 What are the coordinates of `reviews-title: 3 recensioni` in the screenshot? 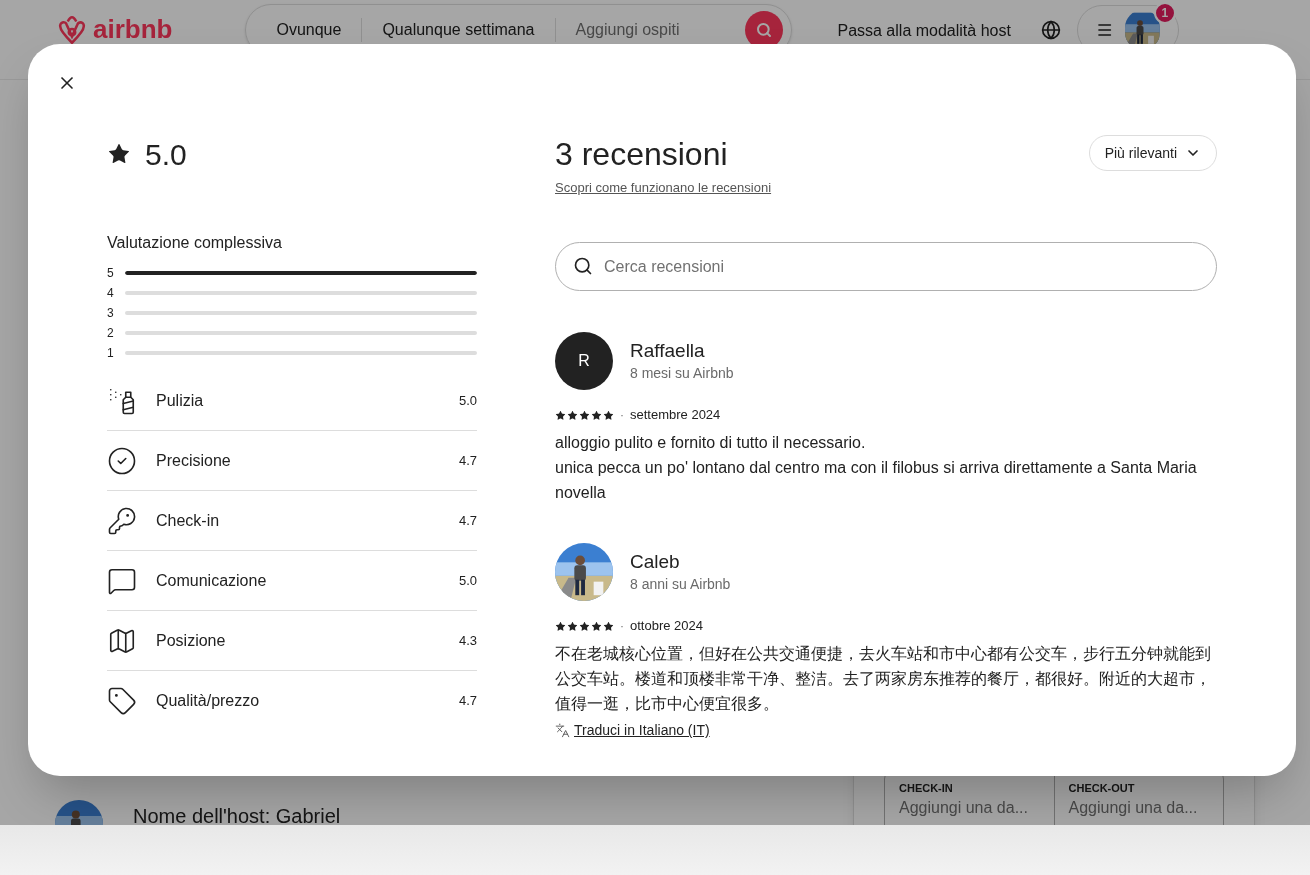 It's located at (642, 154).